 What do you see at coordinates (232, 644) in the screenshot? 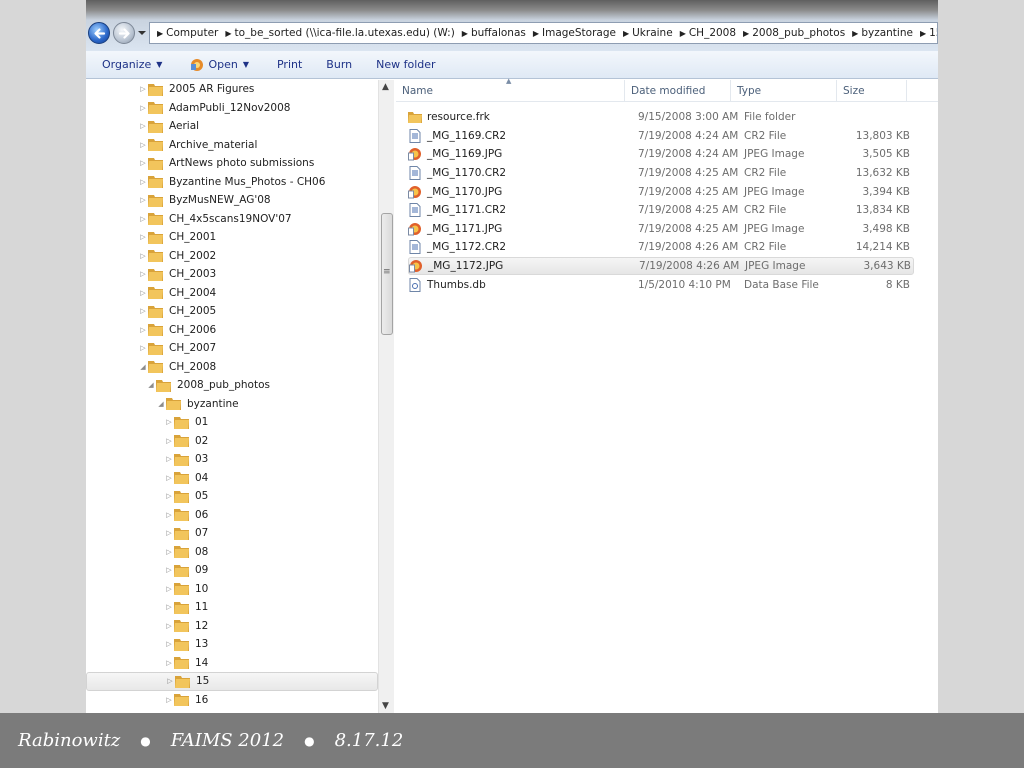
I see `tree-item: ▷ 13` at bounding box center [232, 644].